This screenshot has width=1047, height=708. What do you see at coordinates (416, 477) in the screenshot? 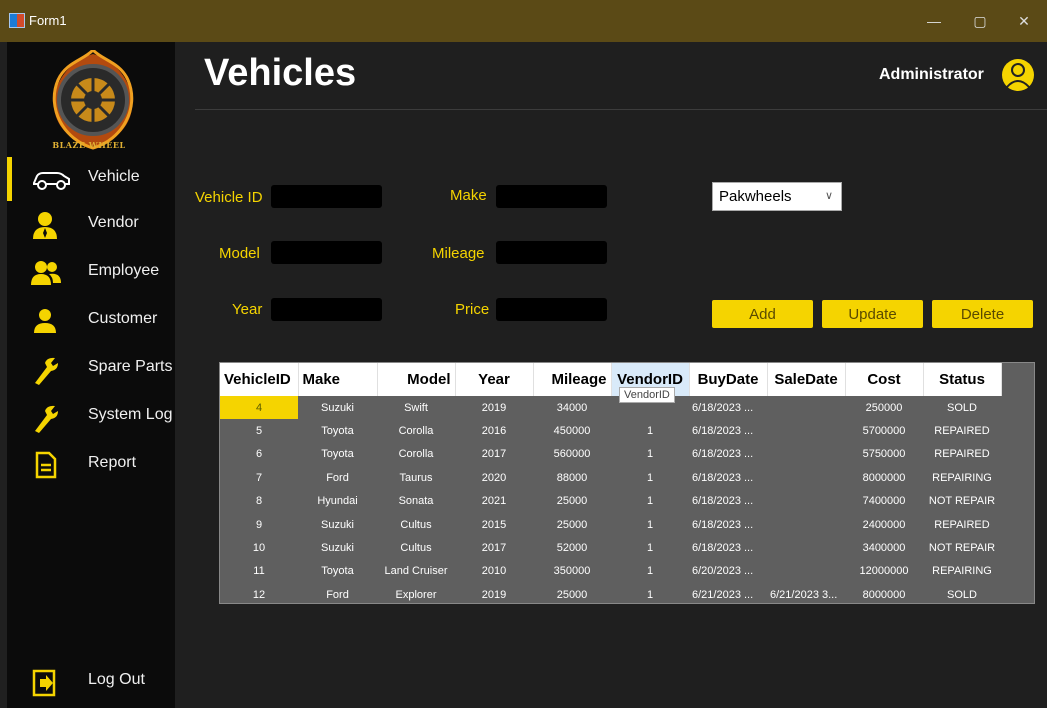
I see `table-cell: Taurus` at bounding box center [416, 477].